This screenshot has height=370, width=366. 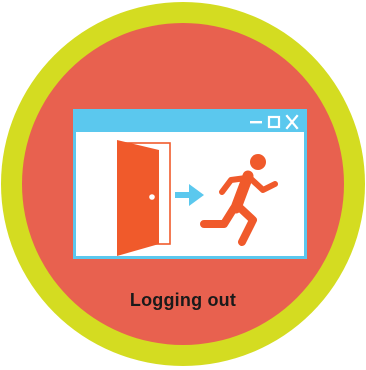 What do you see at coordinates (274, 122) in the screenshot?
I see `maximize-icon` at bounding box center [274, 122].